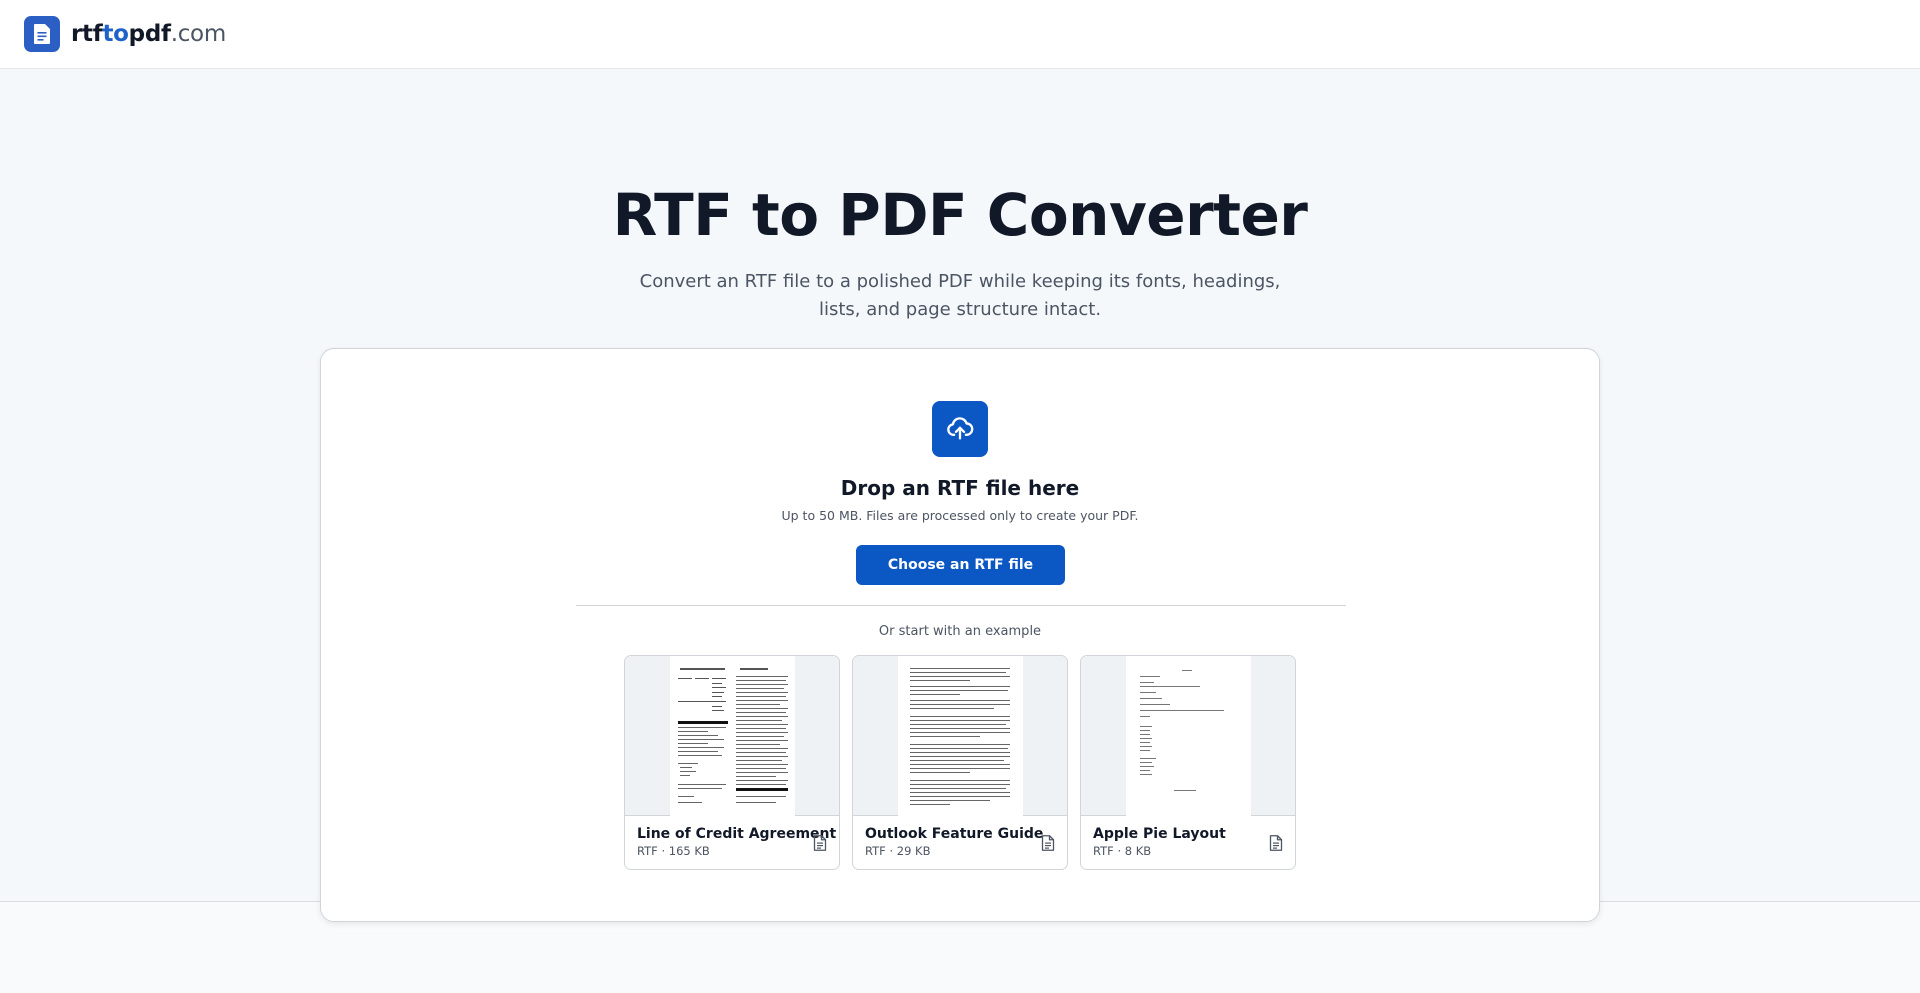 The width and height of the screenshot is (1920, 993). I want to click on example-meta: RTF · 8 KB, so click(1122, 851).